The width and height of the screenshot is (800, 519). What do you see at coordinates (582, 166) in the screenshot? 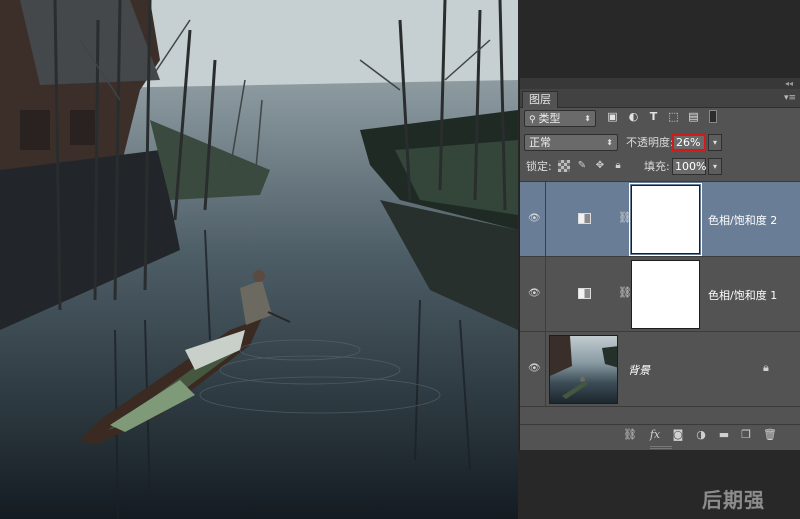
I see `lock-pixels-icon: ✎` at bounding box center [582, 166].